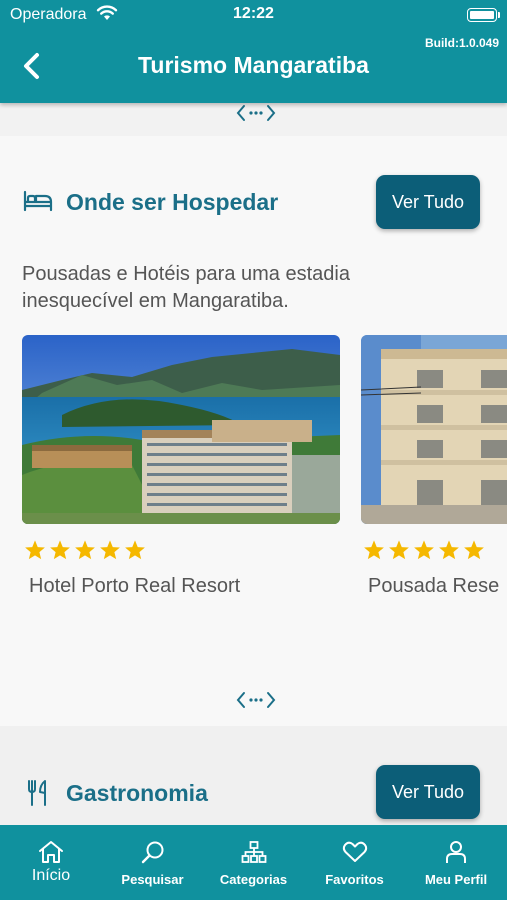  I want to click on tab-search: Pesquisar, so click(152, 862).